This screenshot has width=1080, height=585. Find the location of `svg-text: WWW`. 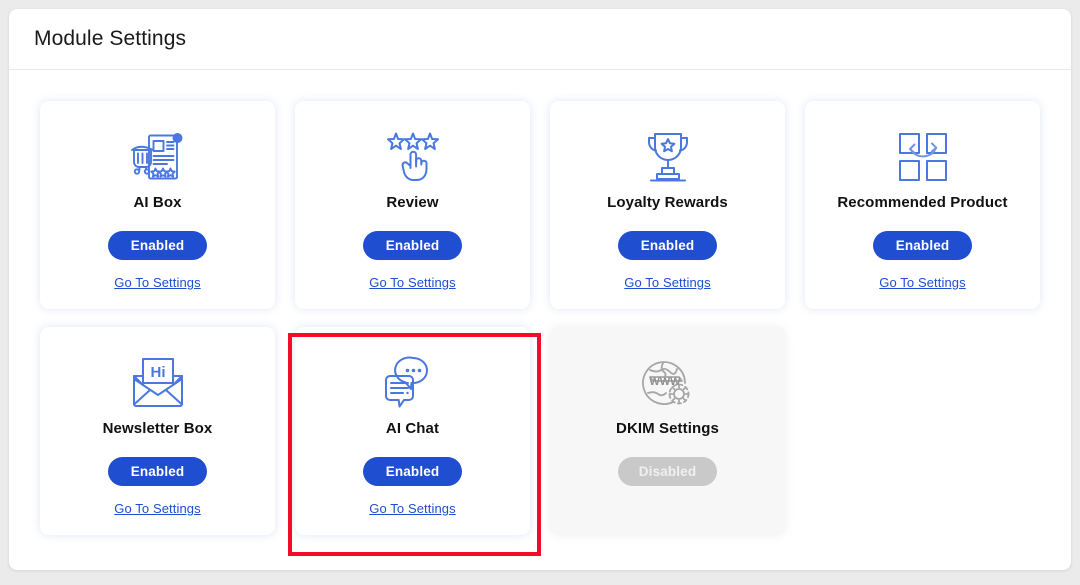

svg-text: WWW is located at coordinates (665, 382).